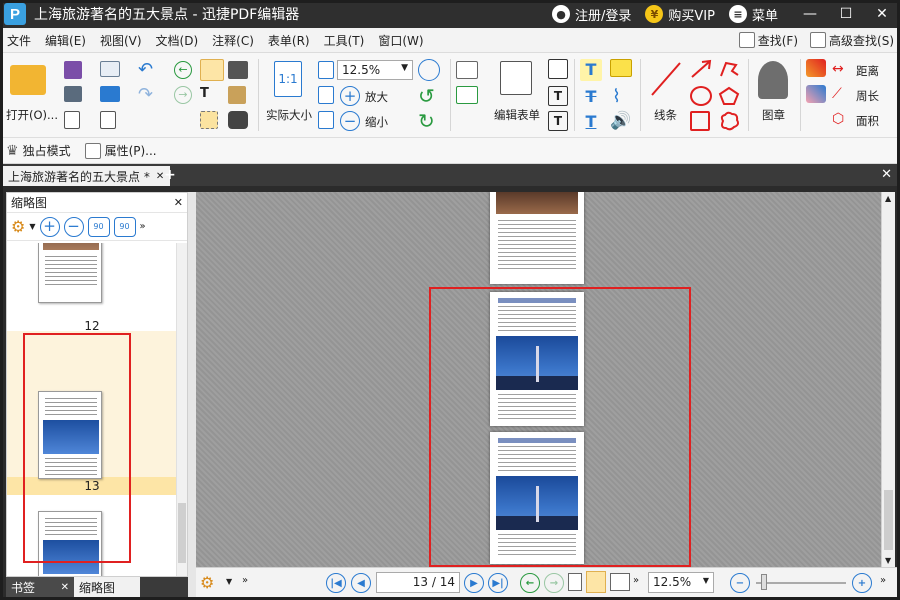  What do you see at coordinates (86, 176) in the screenshot?
I see `document-tab: 上海旅游著名的五大景点 * ✕` at bounding box center [86, 176].